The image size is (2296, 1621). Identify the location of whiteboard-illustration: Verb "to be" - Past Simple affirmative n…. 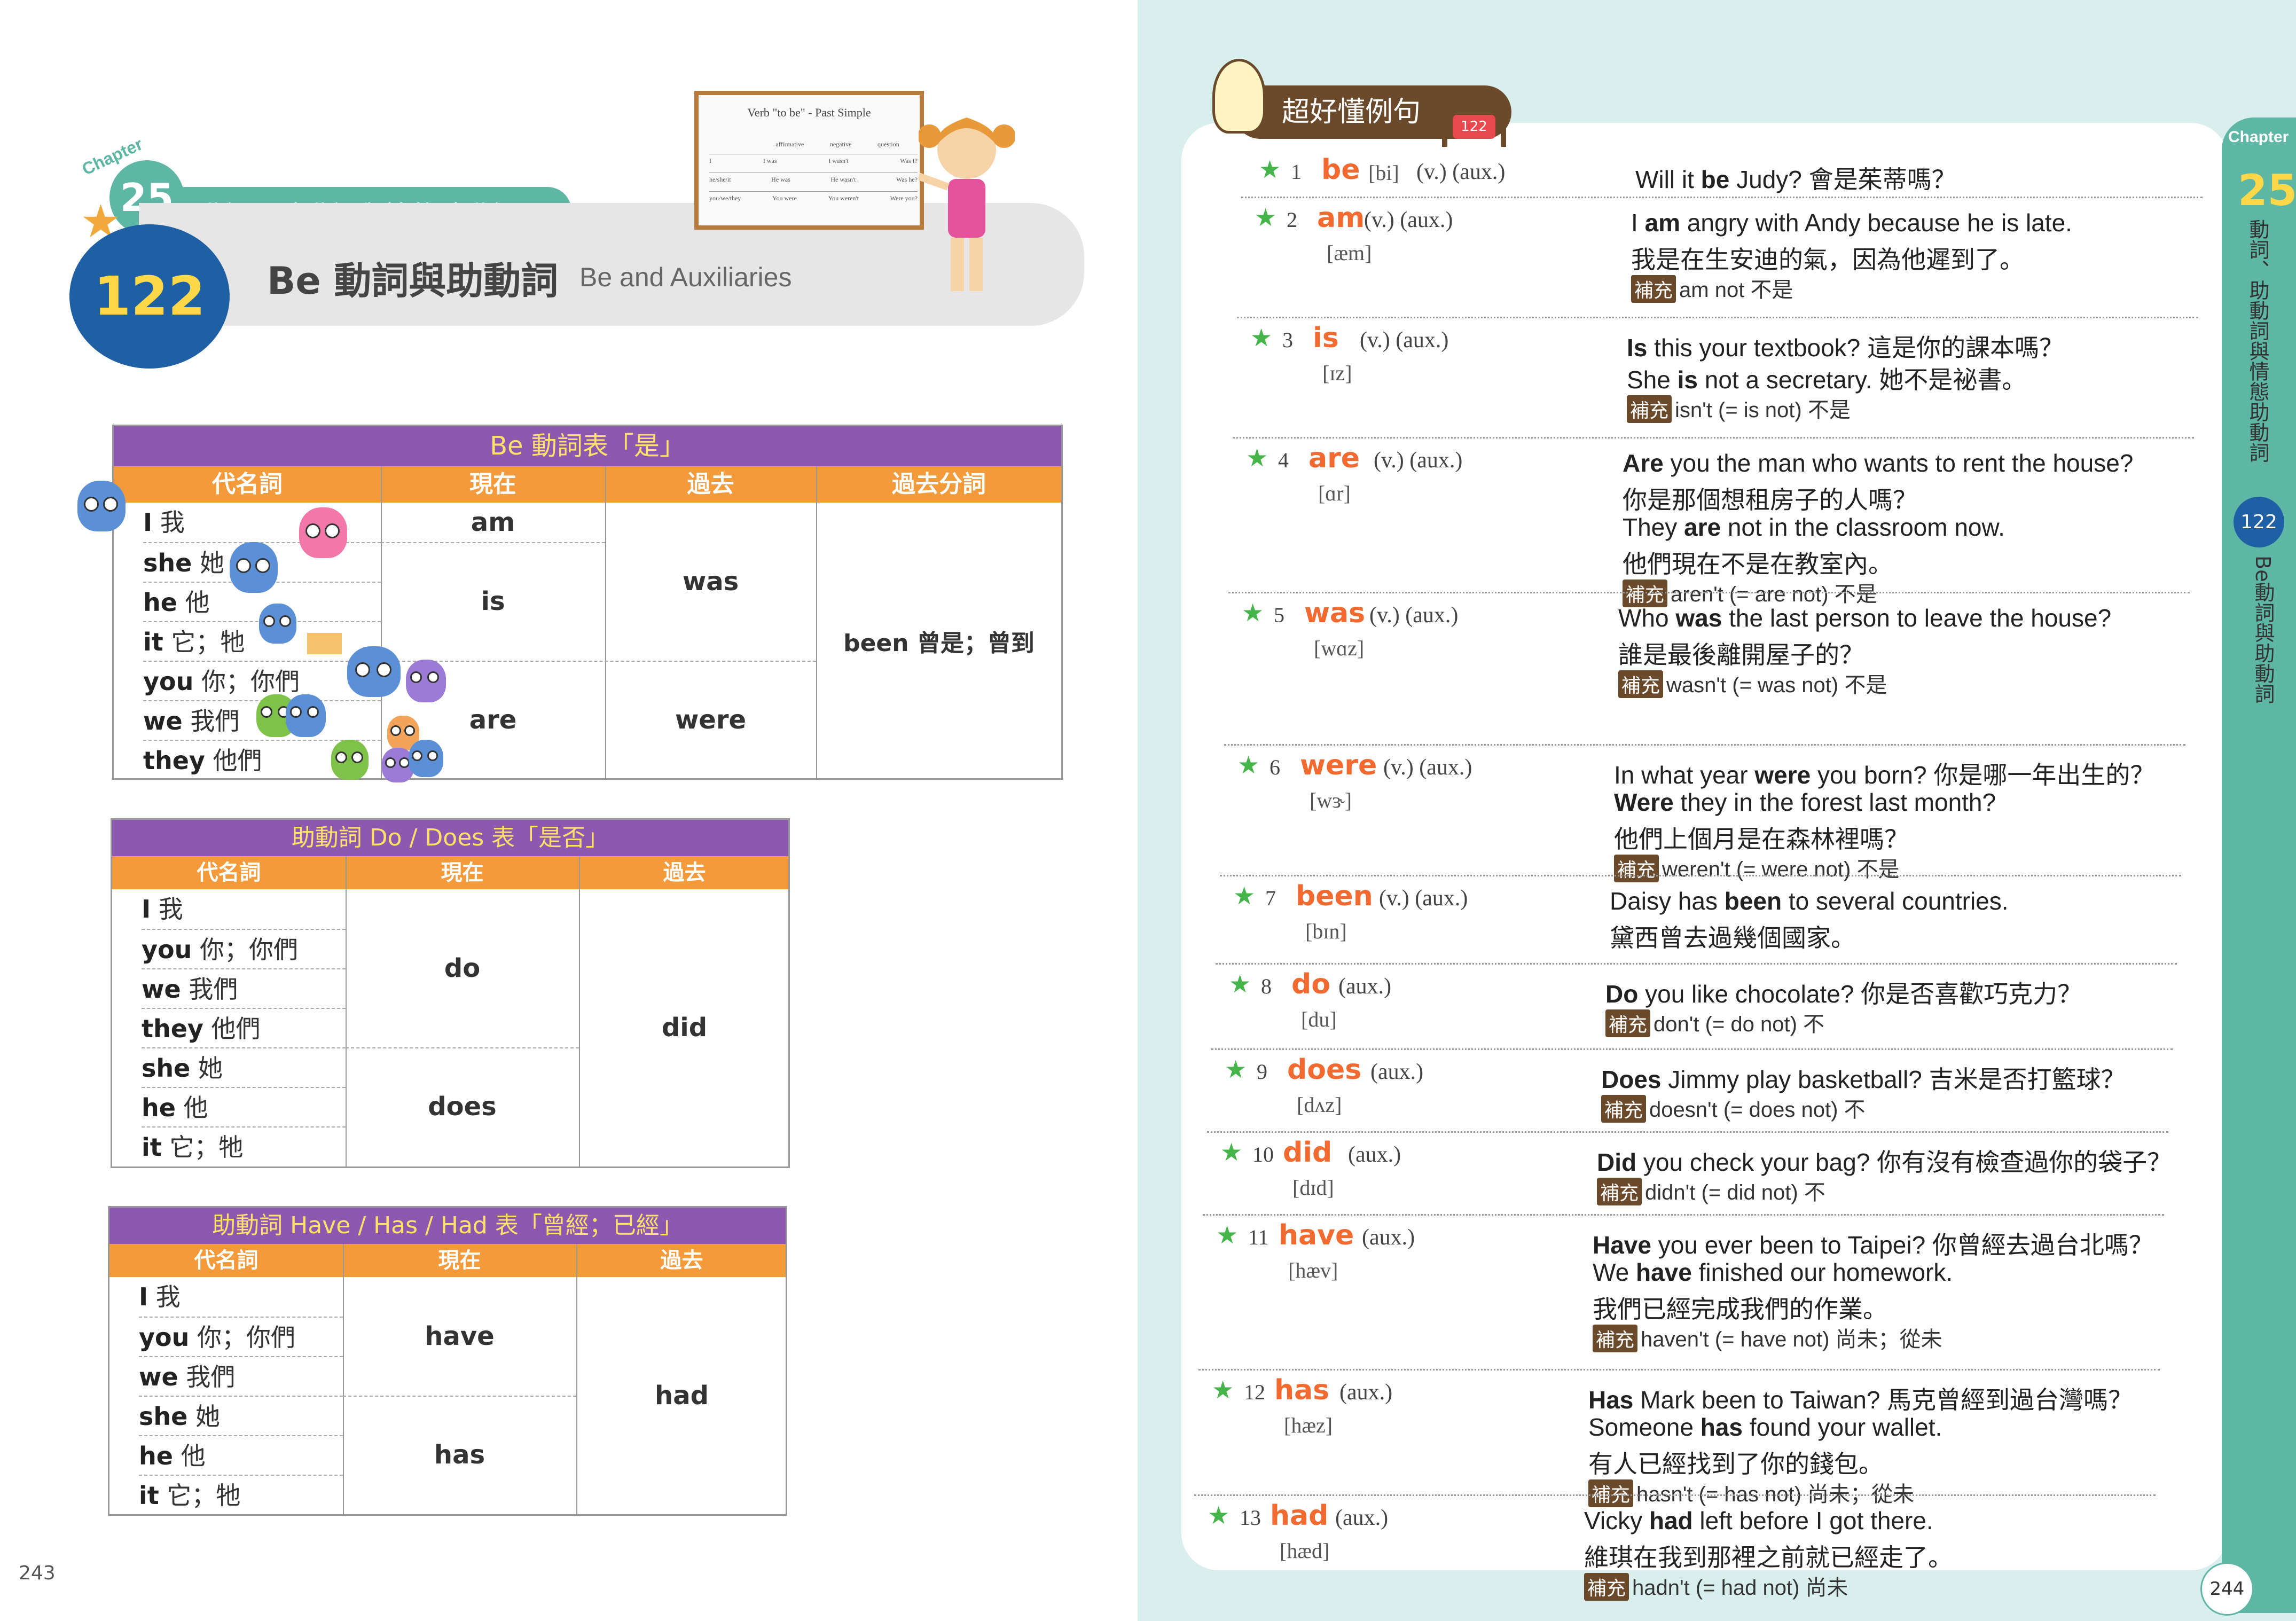
(809, 160).